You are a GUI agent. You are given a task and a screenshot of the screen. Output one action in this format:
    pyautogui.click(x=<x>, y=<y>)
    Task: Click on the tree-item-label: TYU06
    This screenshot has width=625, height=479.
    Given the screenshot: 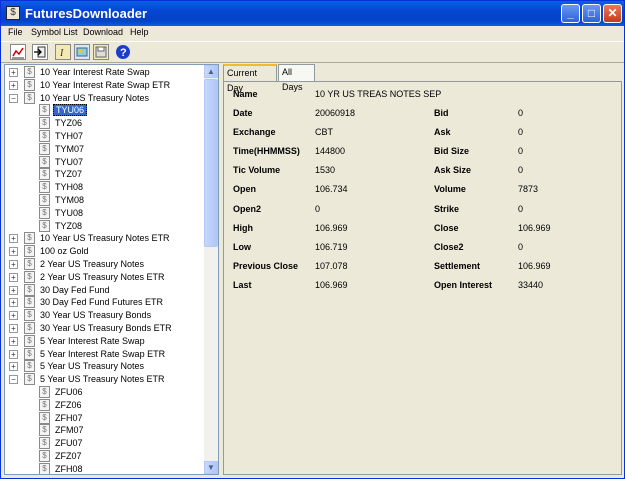 What is the action you would take?
    pyautogui.click(x=70, y=110)
    